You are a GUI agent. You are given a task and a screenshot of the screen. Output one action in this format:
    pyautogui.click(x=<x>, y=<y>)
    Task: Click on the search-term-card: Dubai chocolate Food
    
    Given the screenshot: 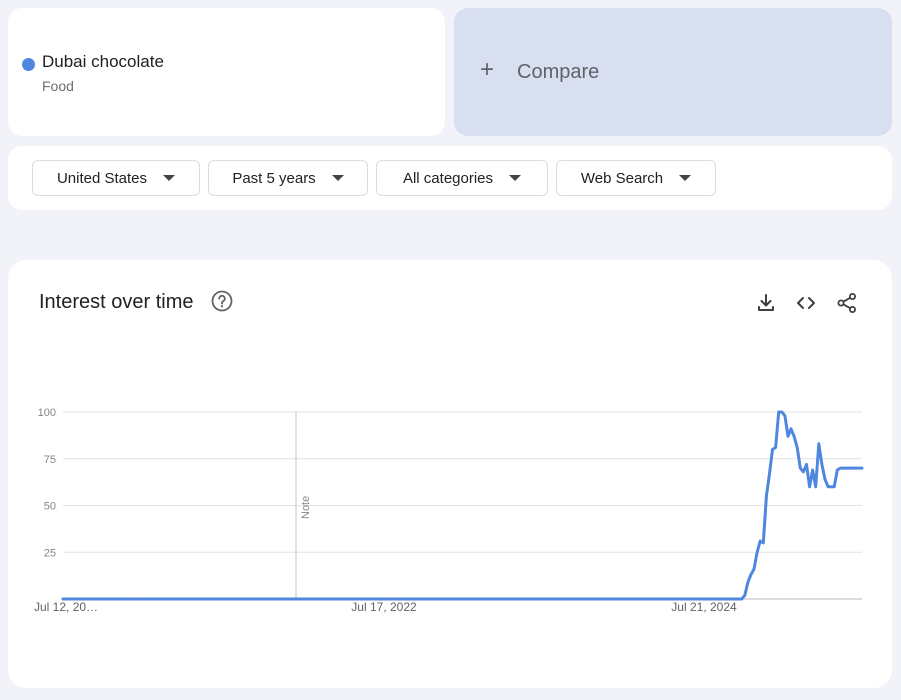 What is the action you would take?
    pyautogui.click(x=226, y=72)
    